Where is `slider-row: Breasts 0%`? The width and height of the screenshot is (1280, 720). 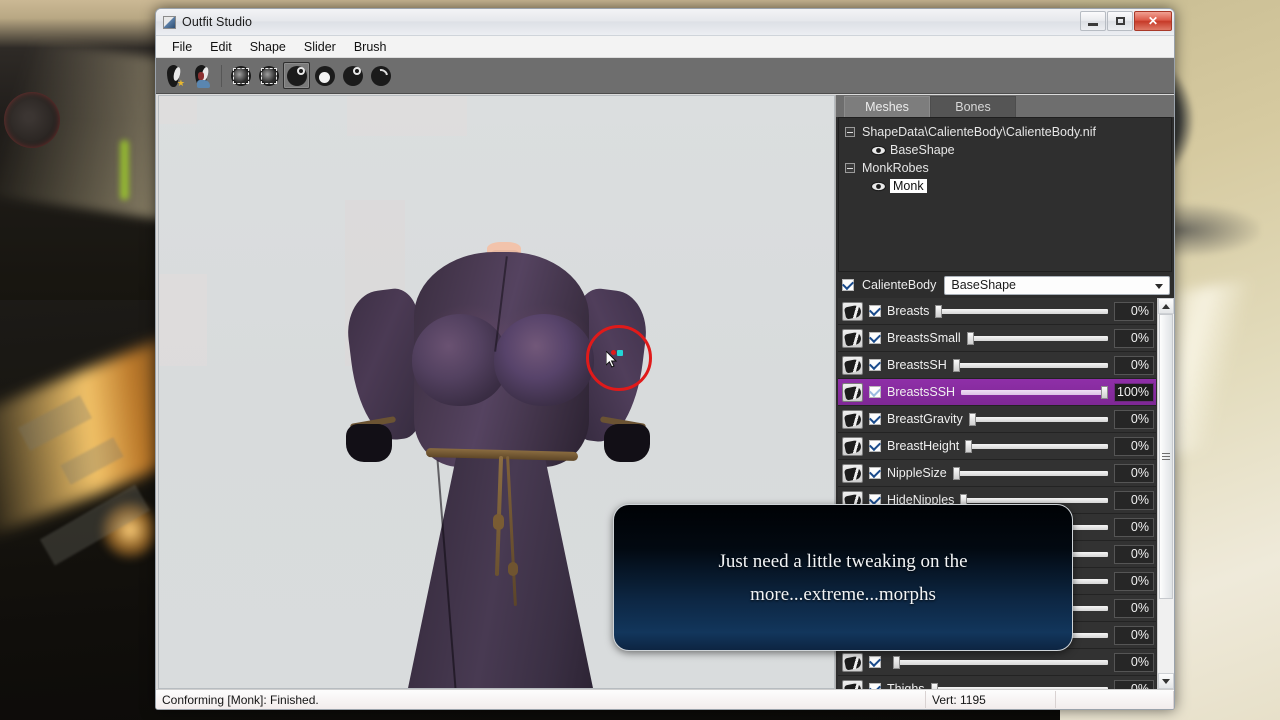
slider-row: Breasts 0% is located at coordinates (997, 311).